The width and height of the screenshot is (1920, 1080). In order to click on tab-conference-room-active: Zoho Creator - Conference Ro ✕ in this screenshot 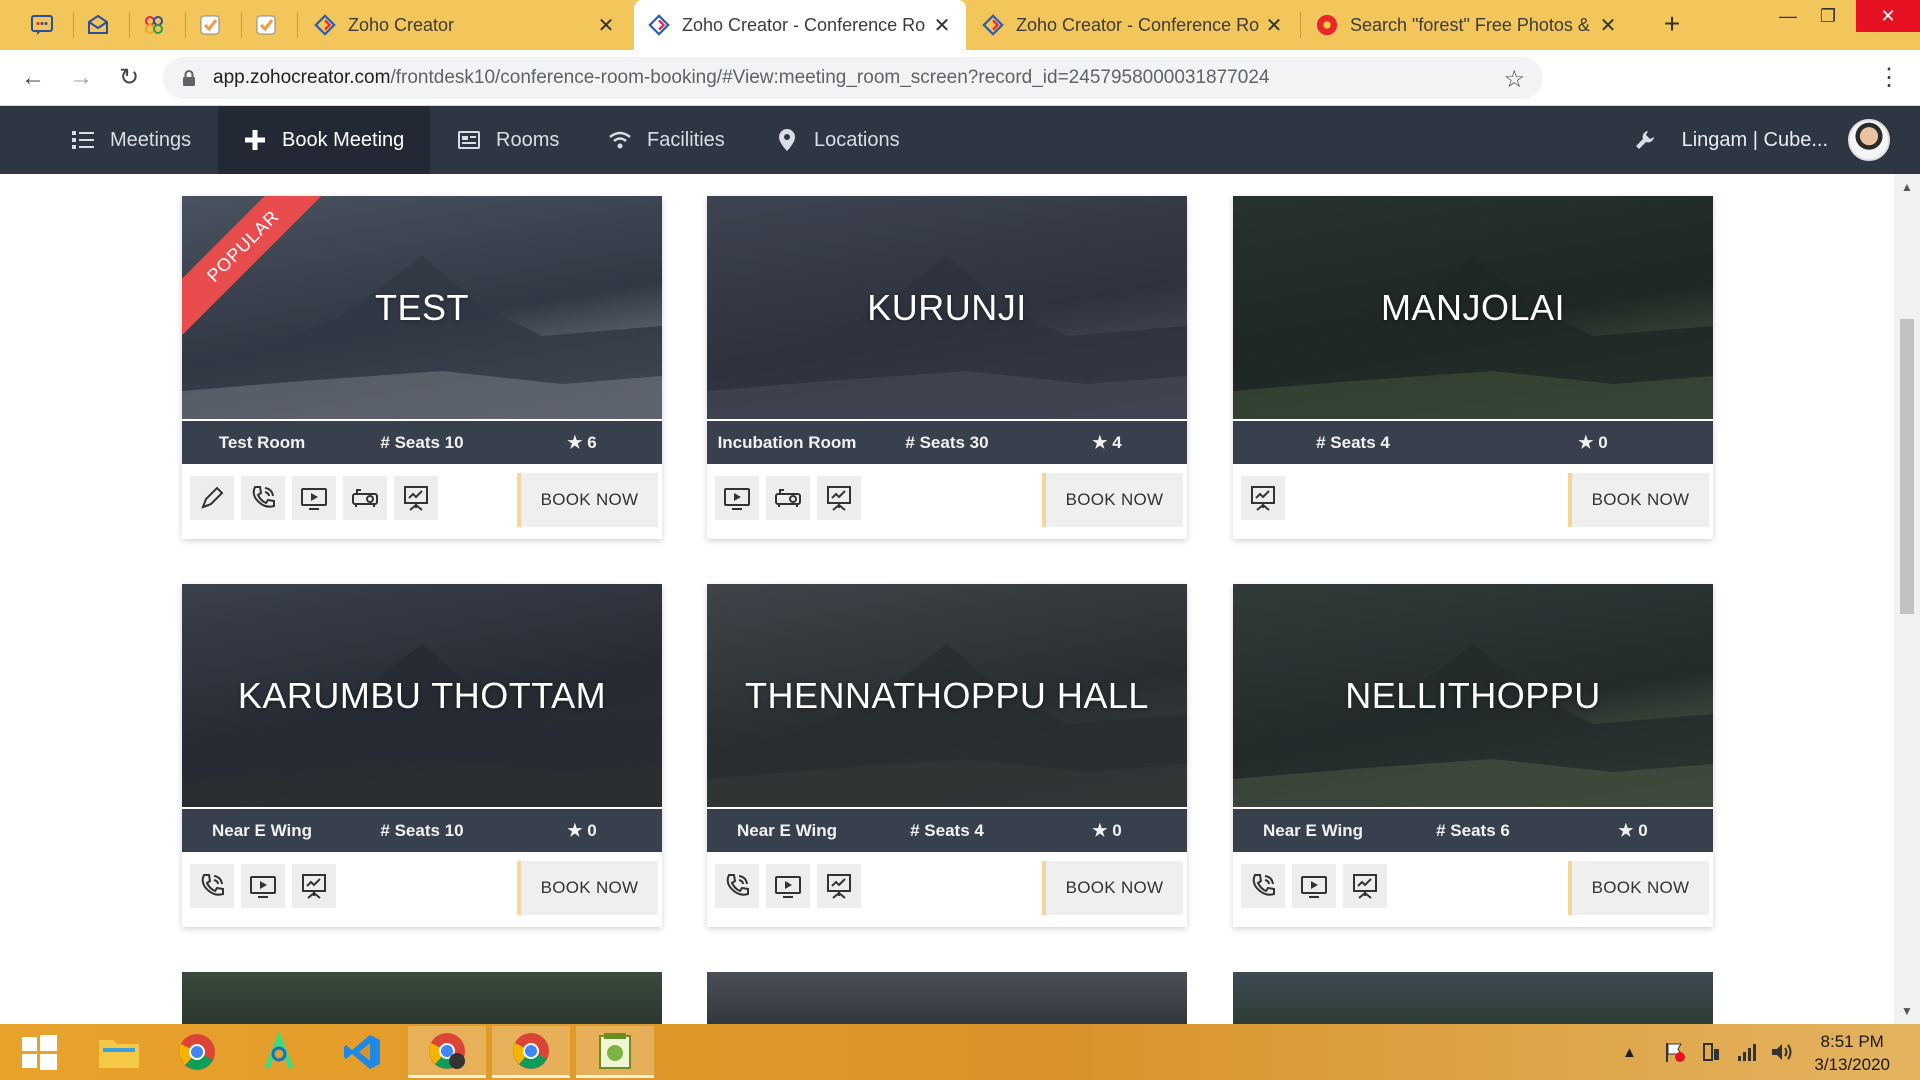, I will do `click(800, 25)`.